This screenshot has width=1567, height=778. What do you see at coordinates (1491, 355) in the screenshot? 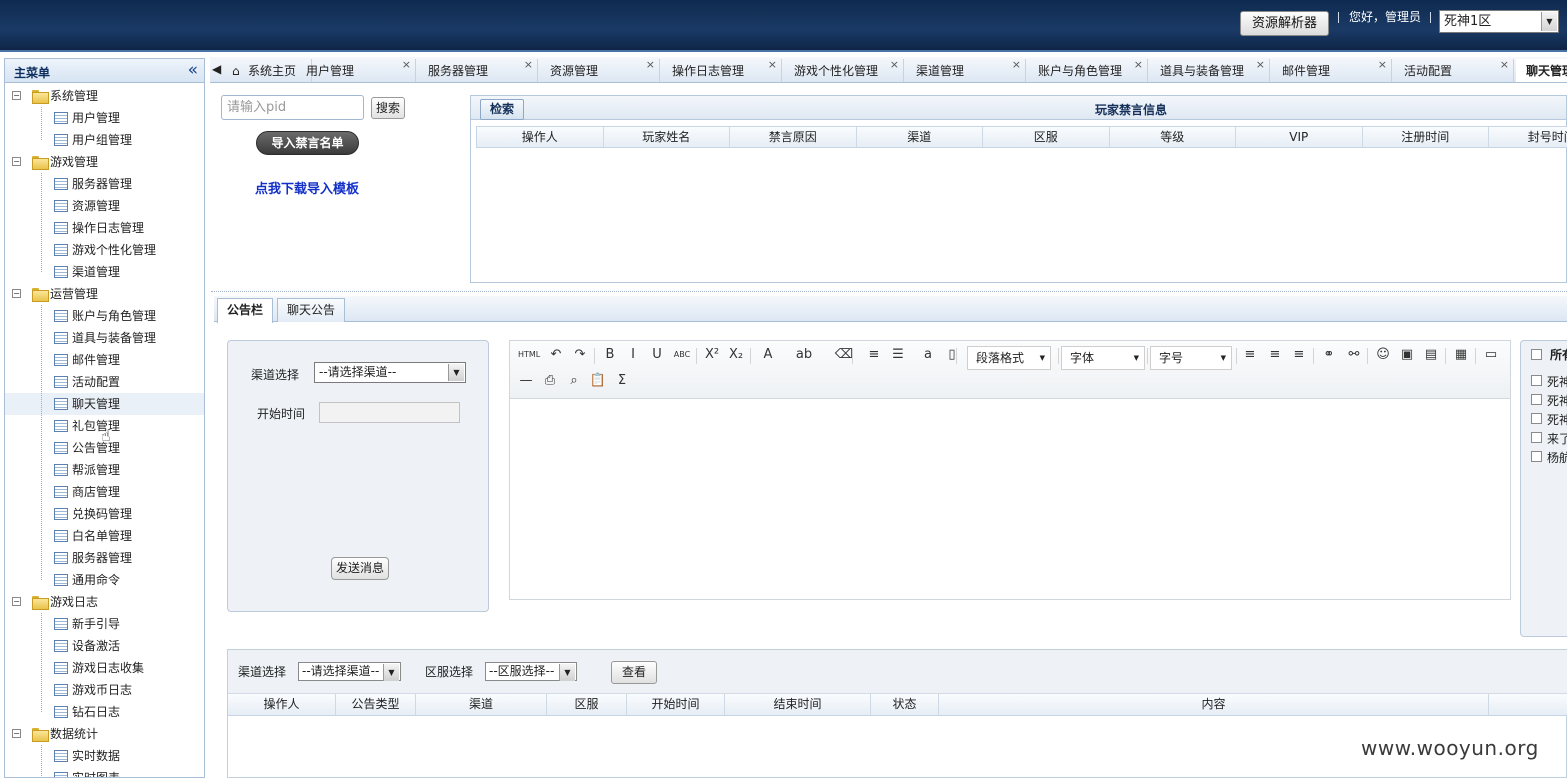
I see `preview-icon: ▭` at bounding box center [1491, 355].